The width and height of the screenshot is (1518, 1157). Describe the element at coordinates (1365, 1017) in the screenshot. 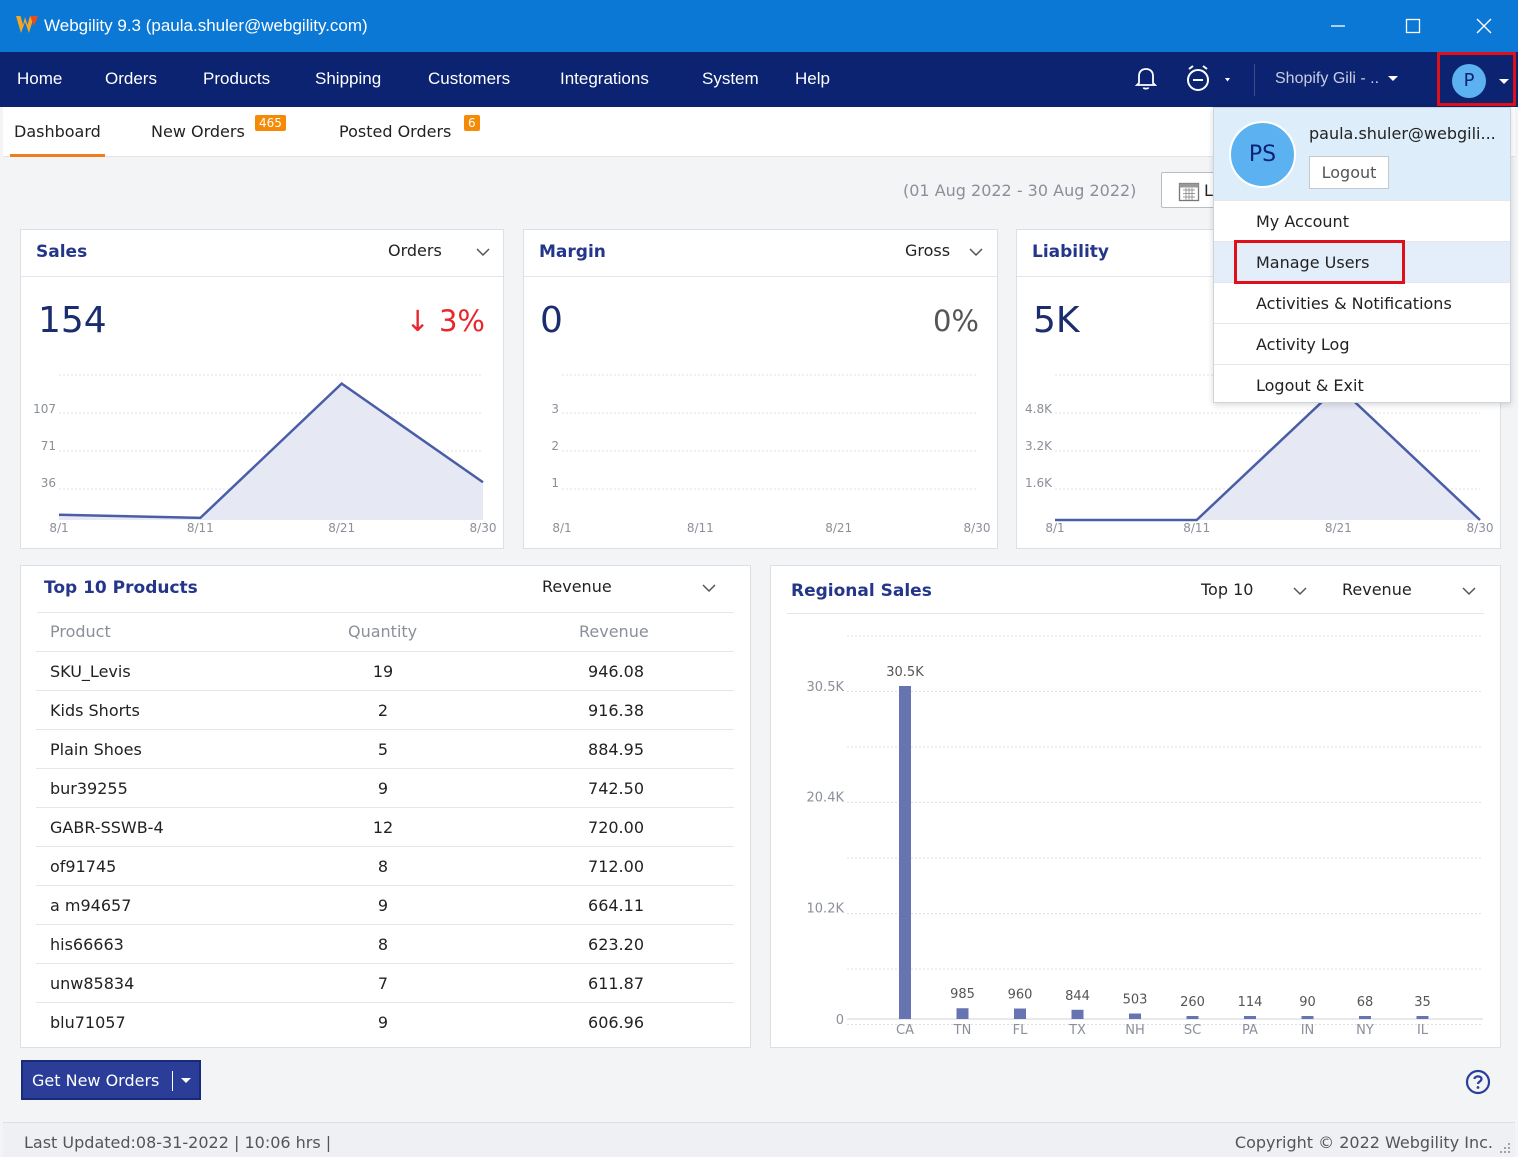

I see `bar-ny` at that location.